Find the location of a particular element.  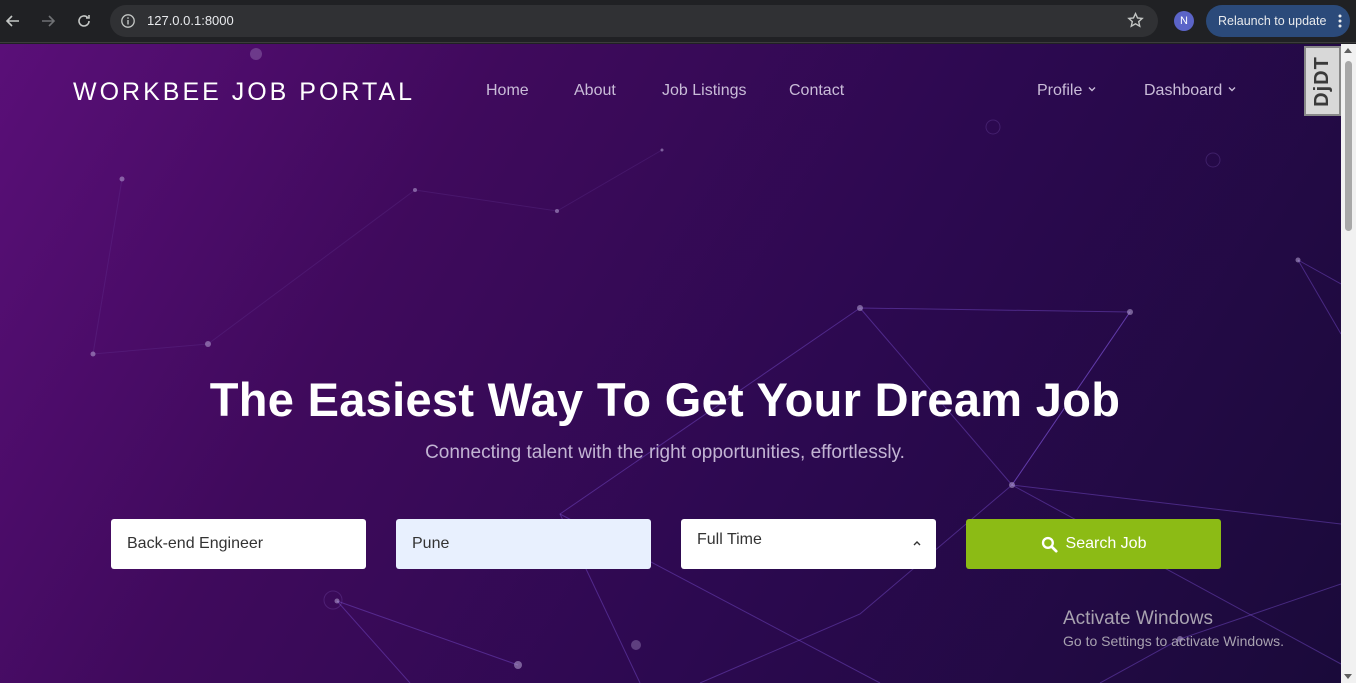

search-icon is located at coordinates (1049, 544).